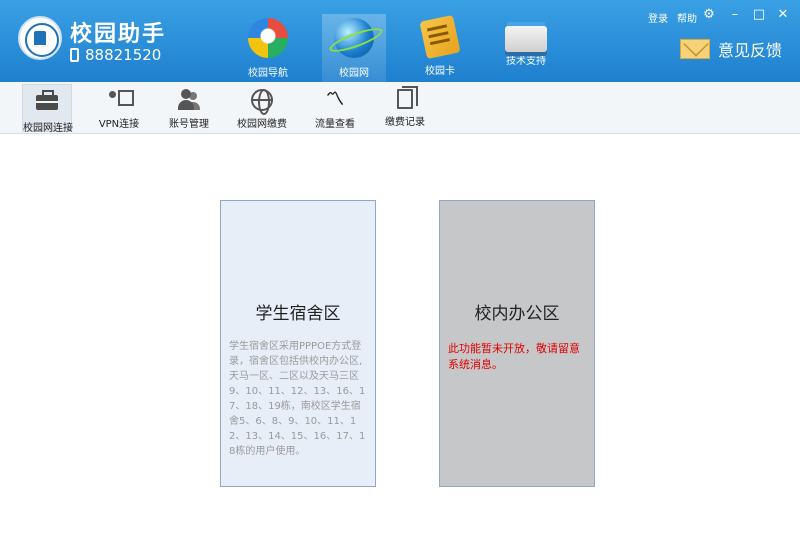  I want to click on login-link: 登录, so click(658, 17).